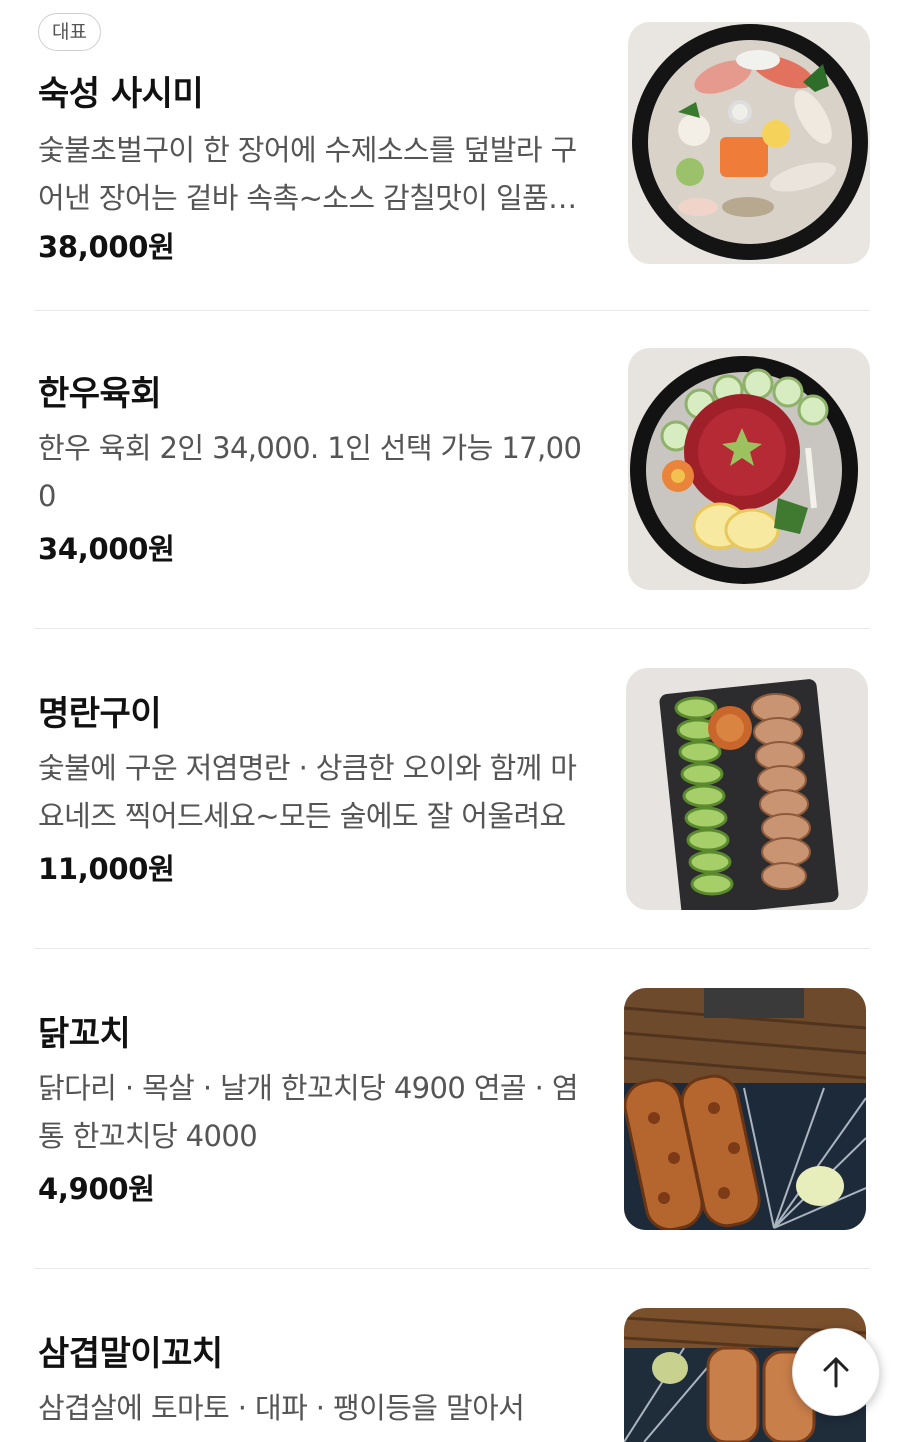  I want to click on menu-item-name: 한우육회, so click(100, 394).